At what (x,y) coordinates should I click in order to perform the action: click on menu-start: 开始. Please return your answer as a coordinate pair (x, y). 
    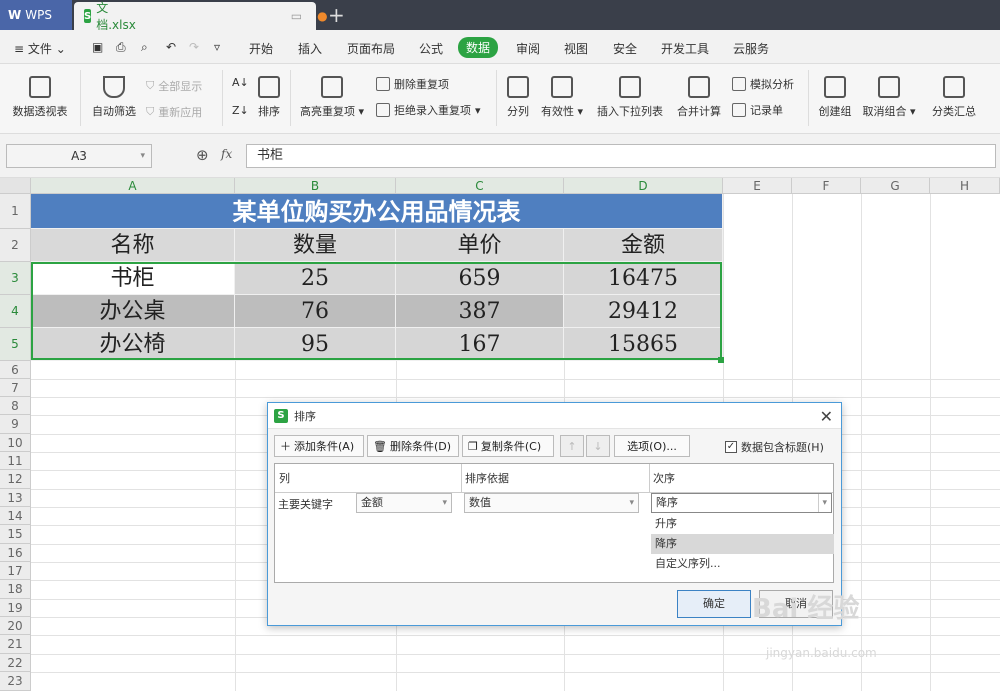
    Looking at the image, I should click on (261, 48).